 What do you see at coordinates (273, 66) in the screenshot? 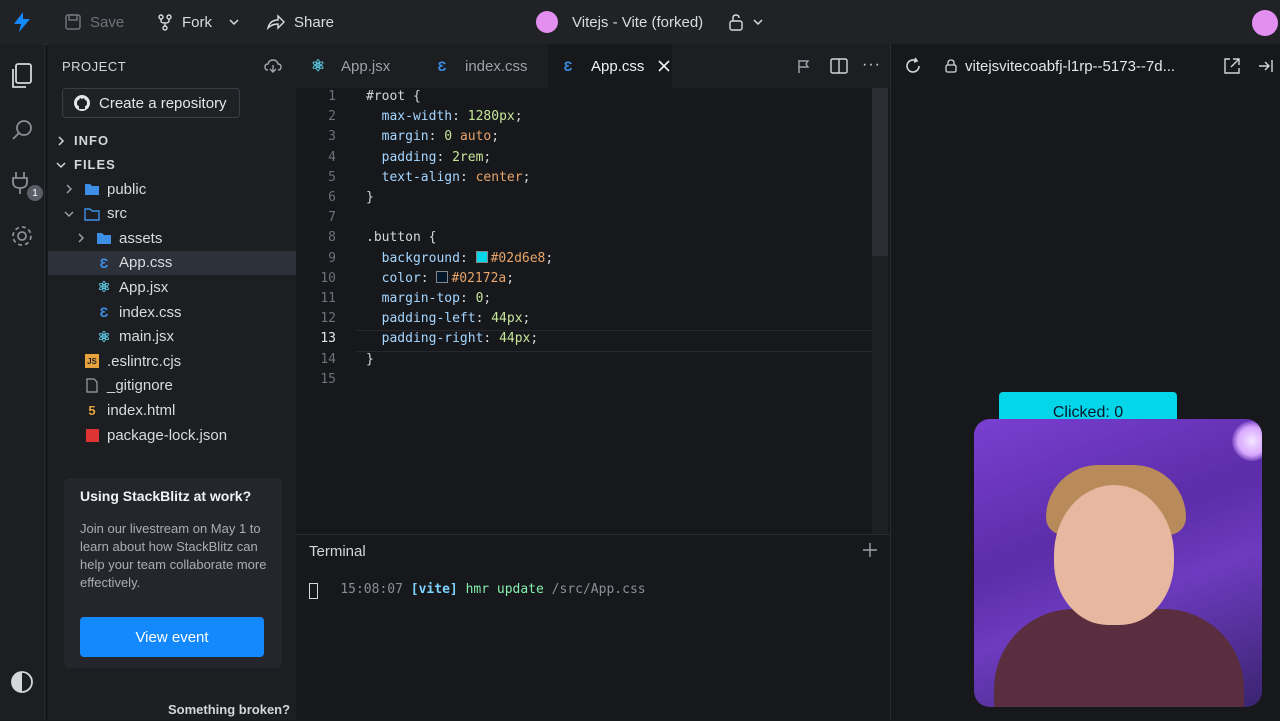
I see `cloud-download-icon` at bounding box center [273, 66].